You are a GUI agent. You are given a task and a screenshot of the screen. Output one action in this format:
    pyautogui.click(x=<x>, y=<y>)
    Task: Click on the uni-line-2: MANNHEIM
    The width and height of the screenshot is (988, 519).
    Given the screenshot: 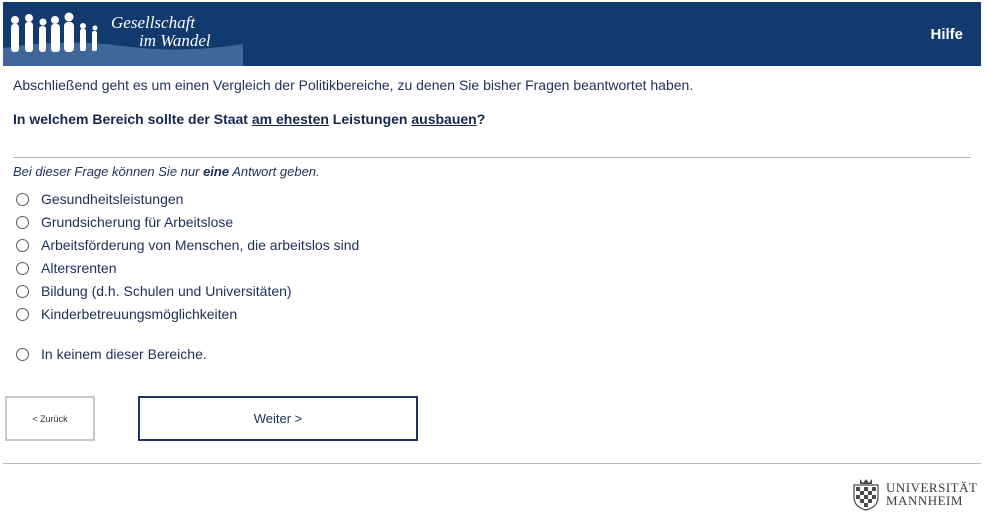 What is the action you would take?
    pyautogui.click(x=924, y=500)
    